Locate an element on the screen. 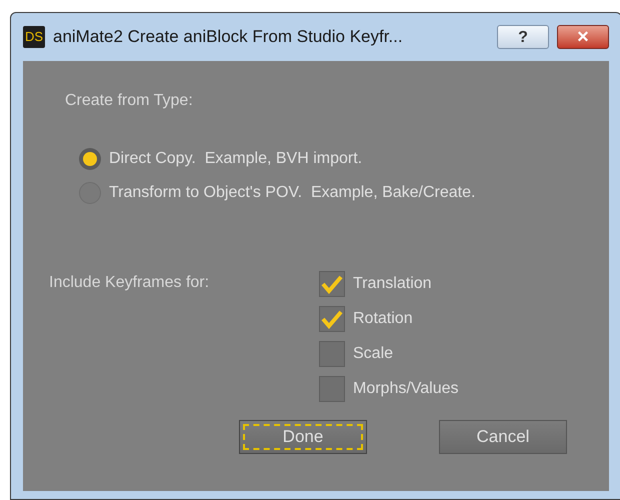 This screenshot has width=620, height=500. help-button: ? is located at coordinates (523, 37).